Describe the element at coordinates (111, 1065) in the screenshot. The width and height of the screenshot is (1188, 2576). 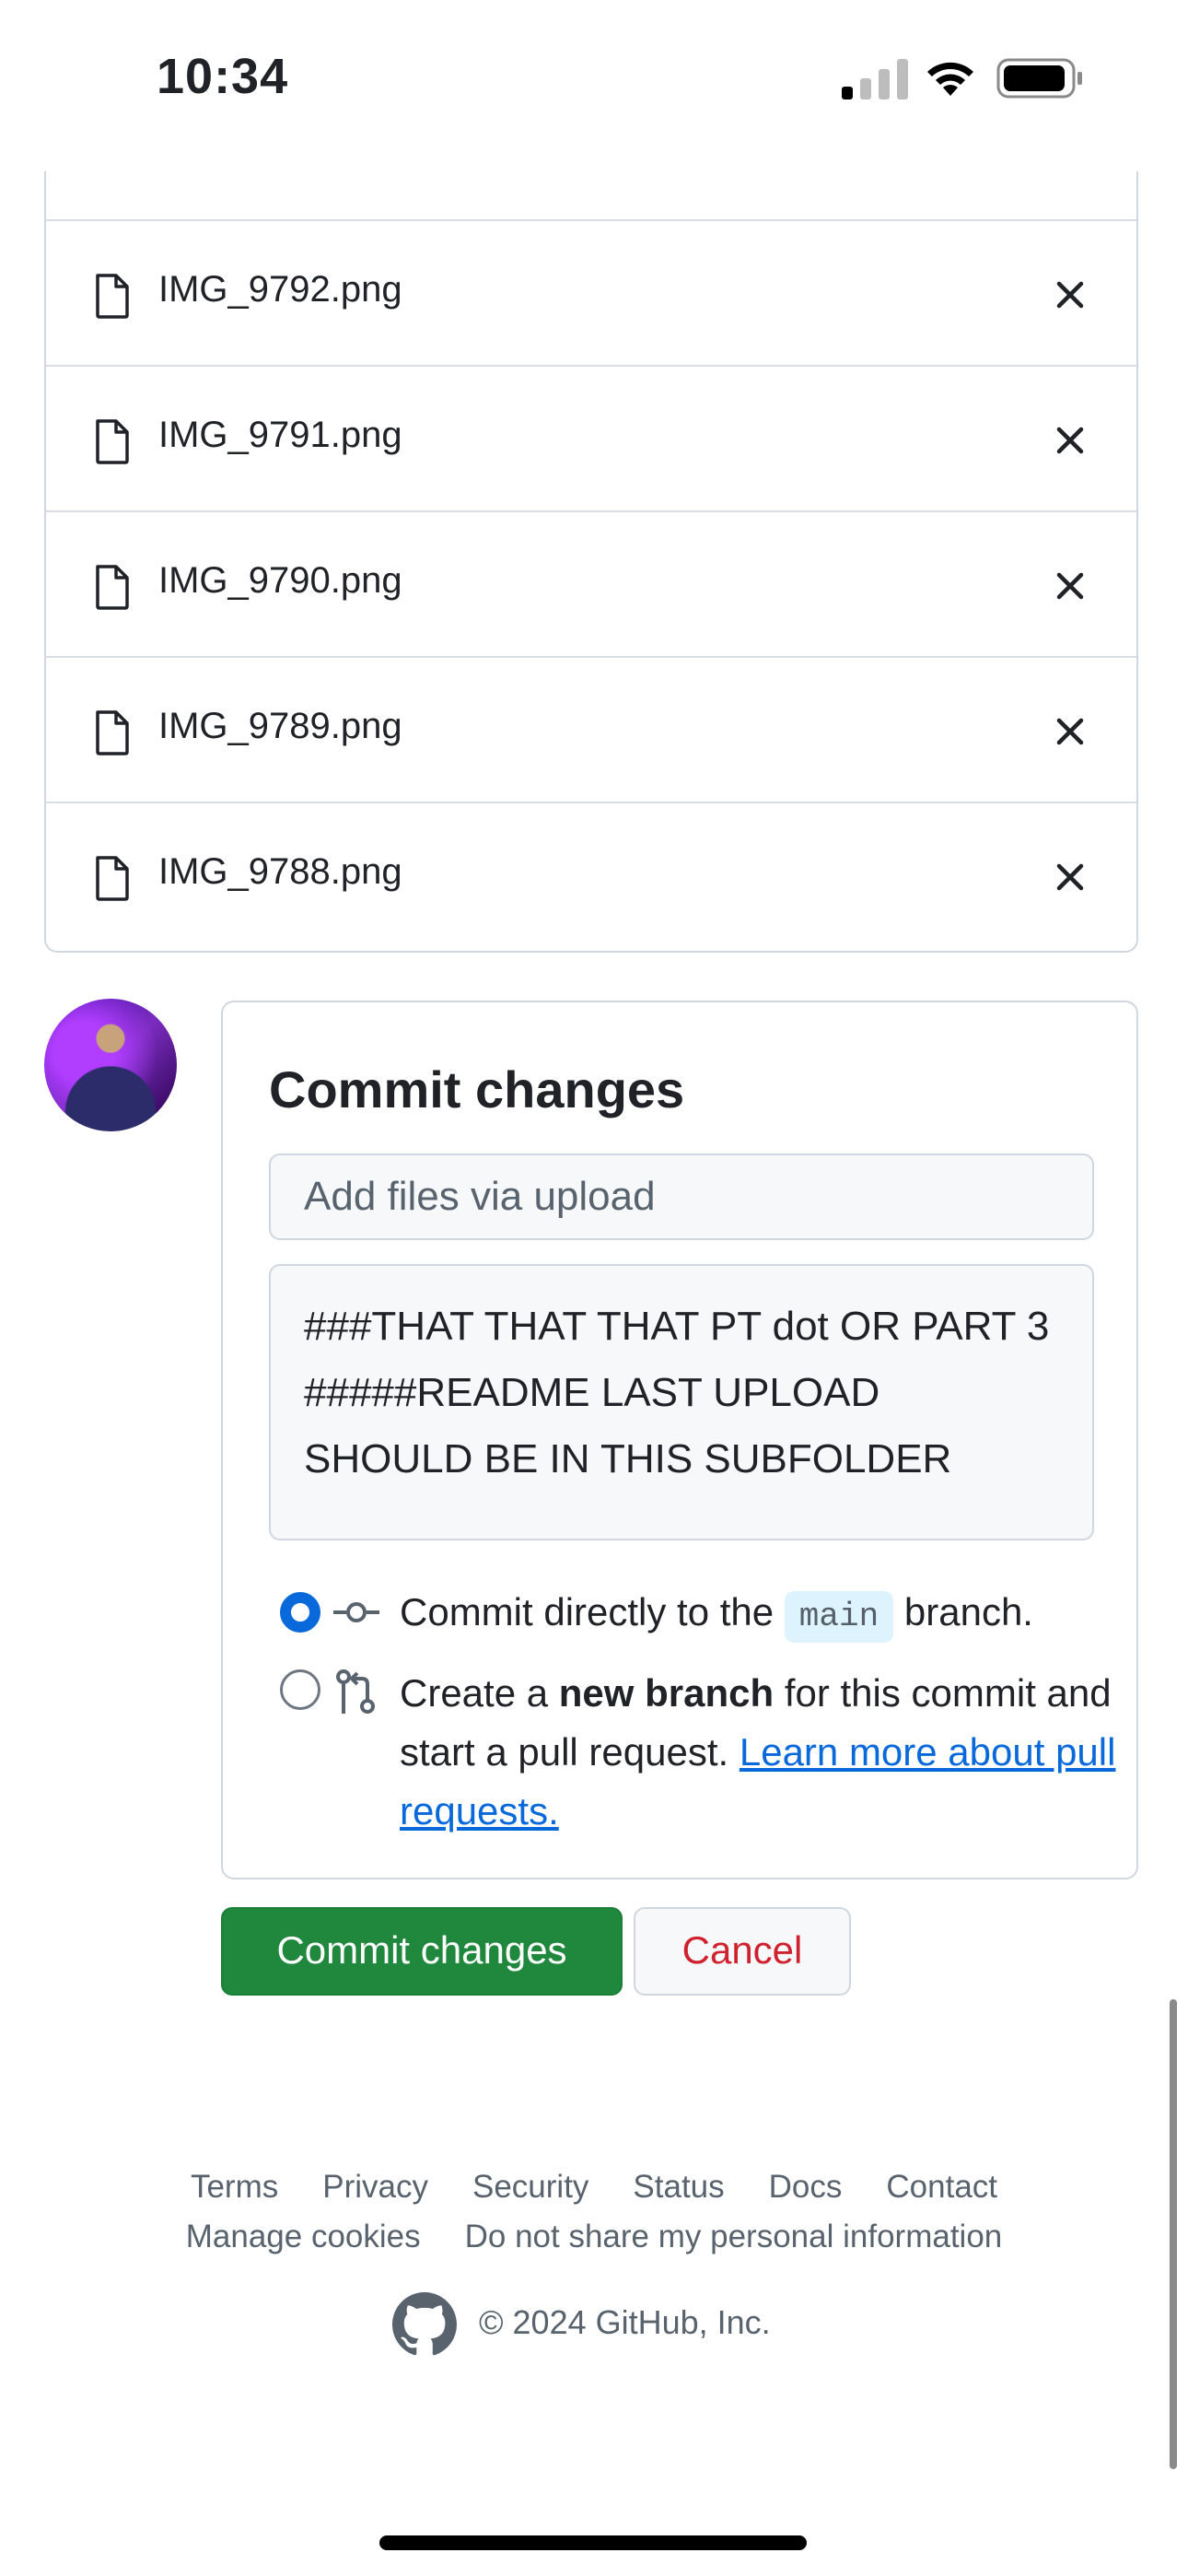
I see `user-avatar` at that location.